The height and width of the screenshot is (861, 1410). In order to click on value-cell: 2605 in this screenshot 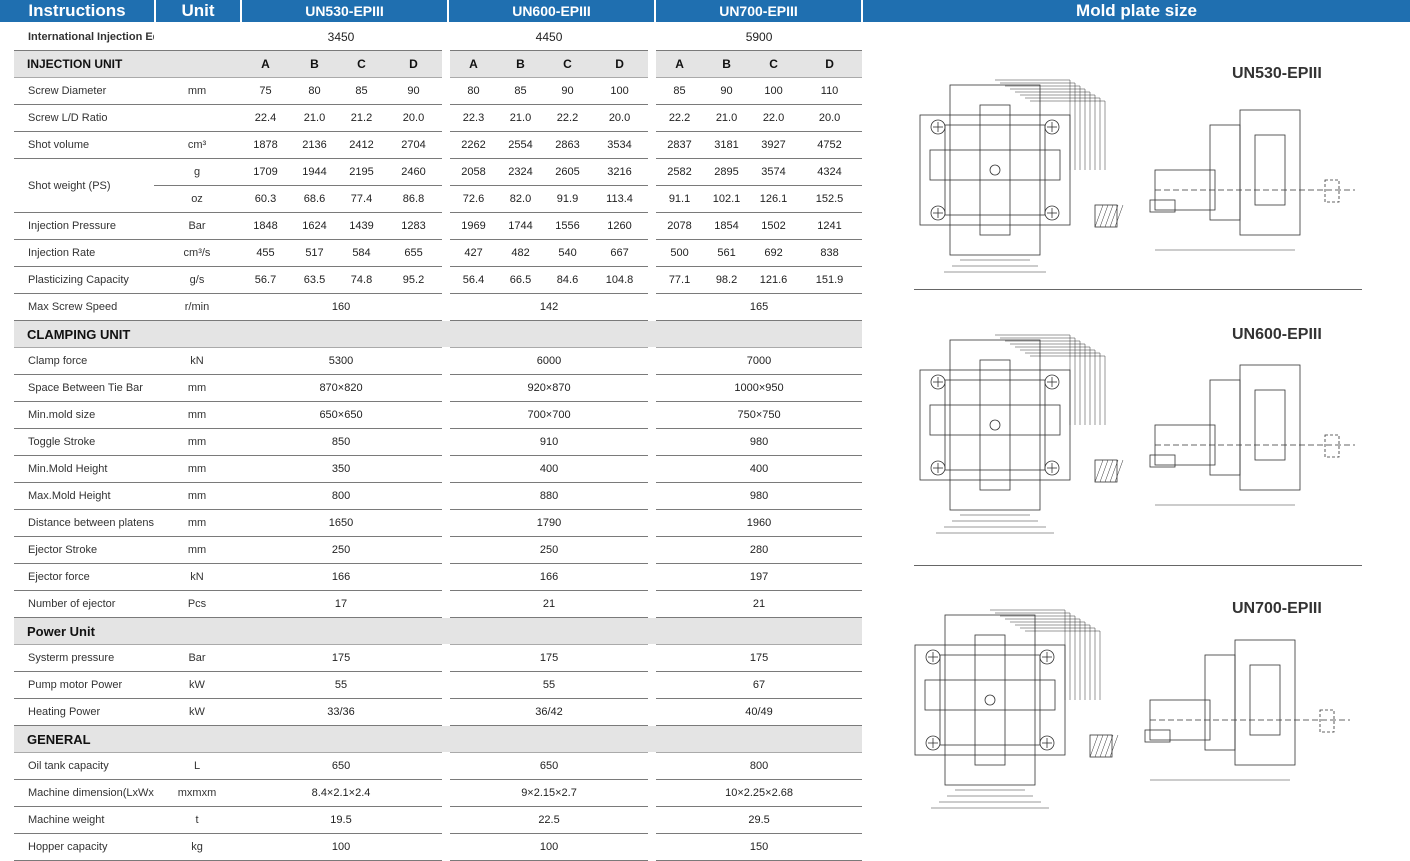, I will do `click(568, 172)`.